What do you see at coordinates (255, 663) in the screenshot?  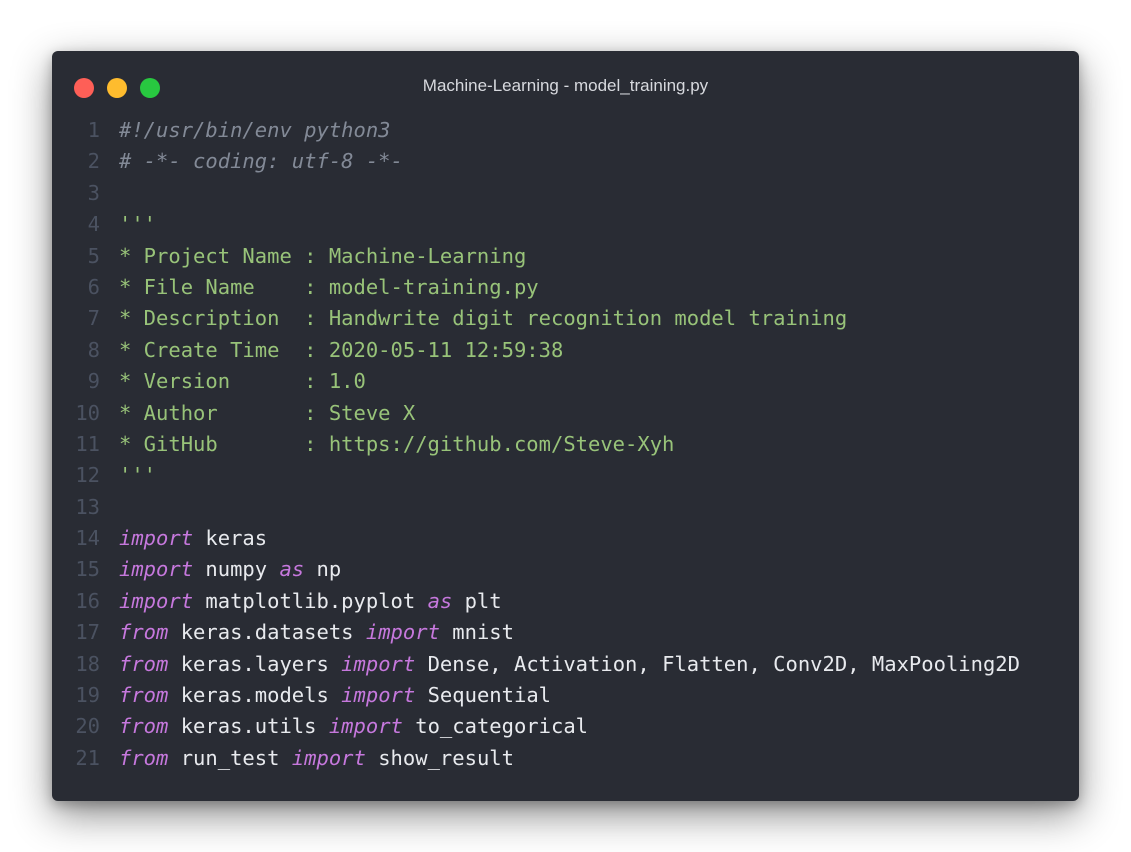 I see `plain-token: keras.layers` at bounding box center [255, 663].